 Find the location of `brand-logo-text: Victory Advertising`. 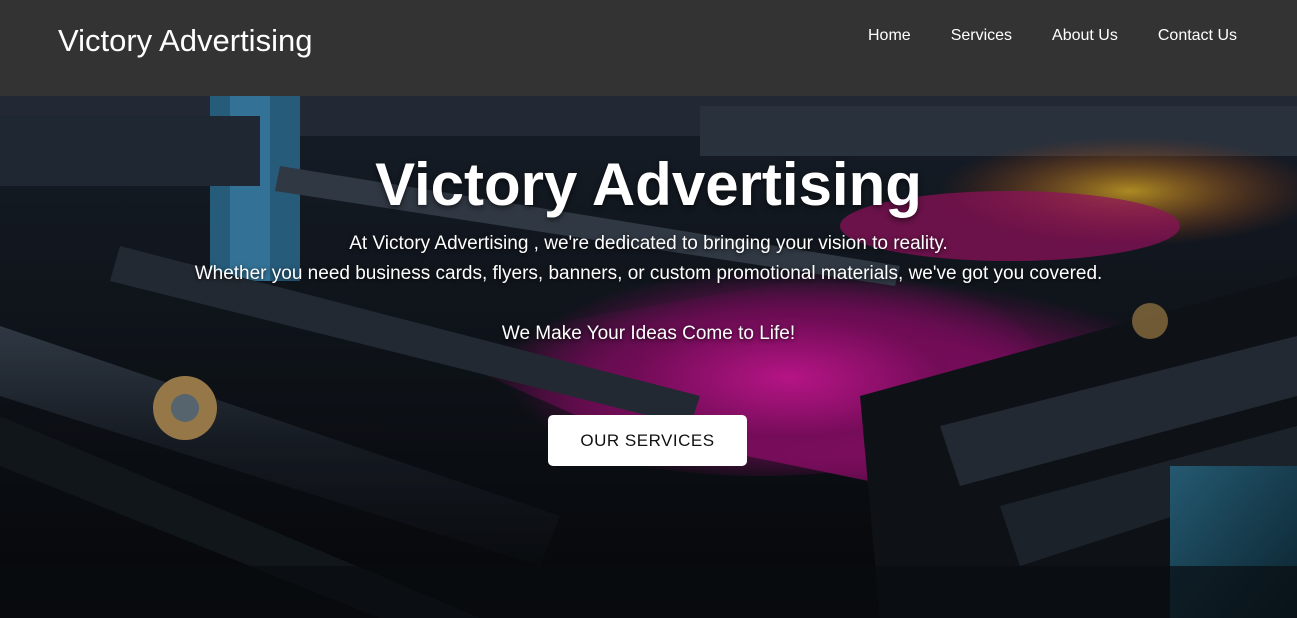

brand-logo-text: Victory Advertising is located at coordinates (185, 41).